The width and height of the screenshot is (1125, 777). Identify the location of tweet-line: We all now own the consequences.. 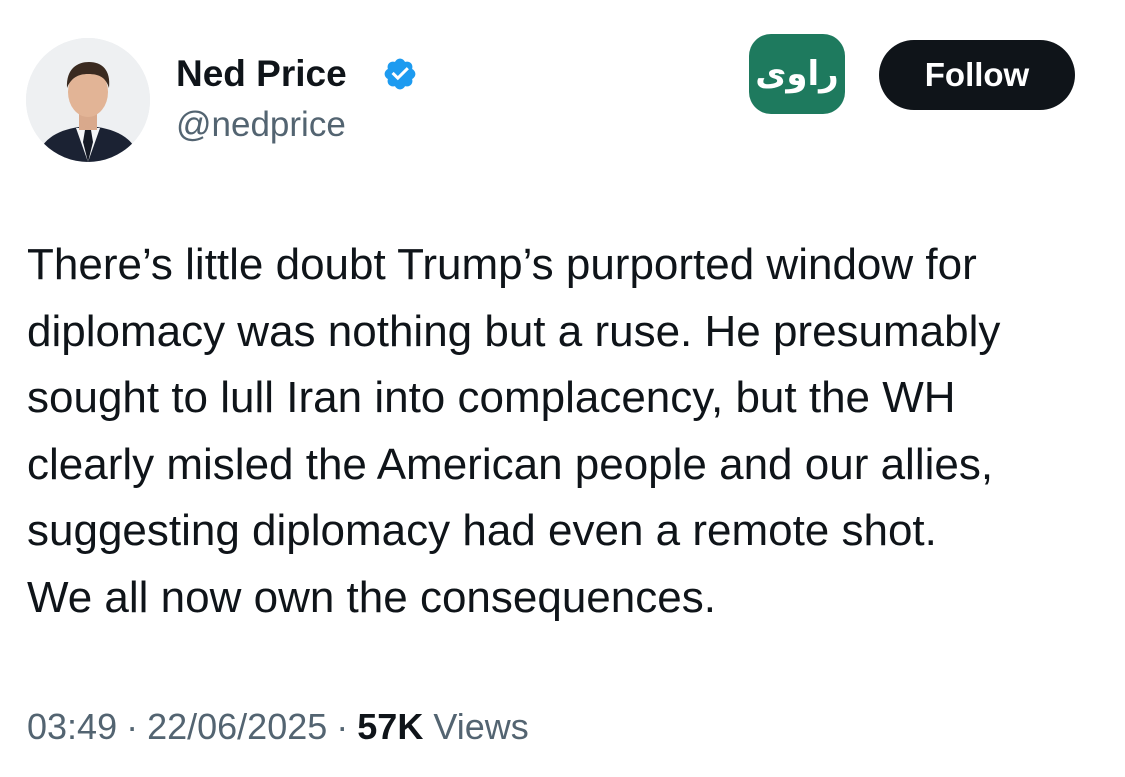
(371, 597).